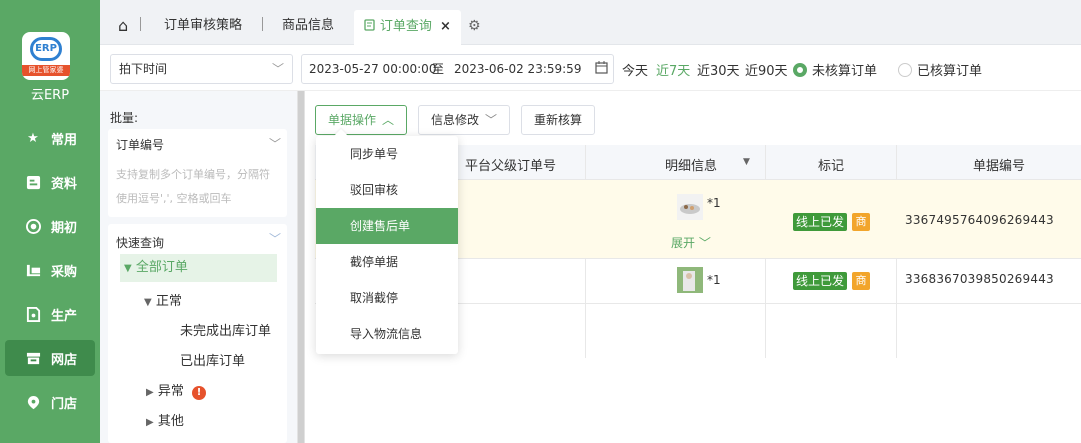 This screenshot has height=443, width=1081. Describe the element at coordinates (33, 358) in the screenshot. I see `store-icon` at that location.